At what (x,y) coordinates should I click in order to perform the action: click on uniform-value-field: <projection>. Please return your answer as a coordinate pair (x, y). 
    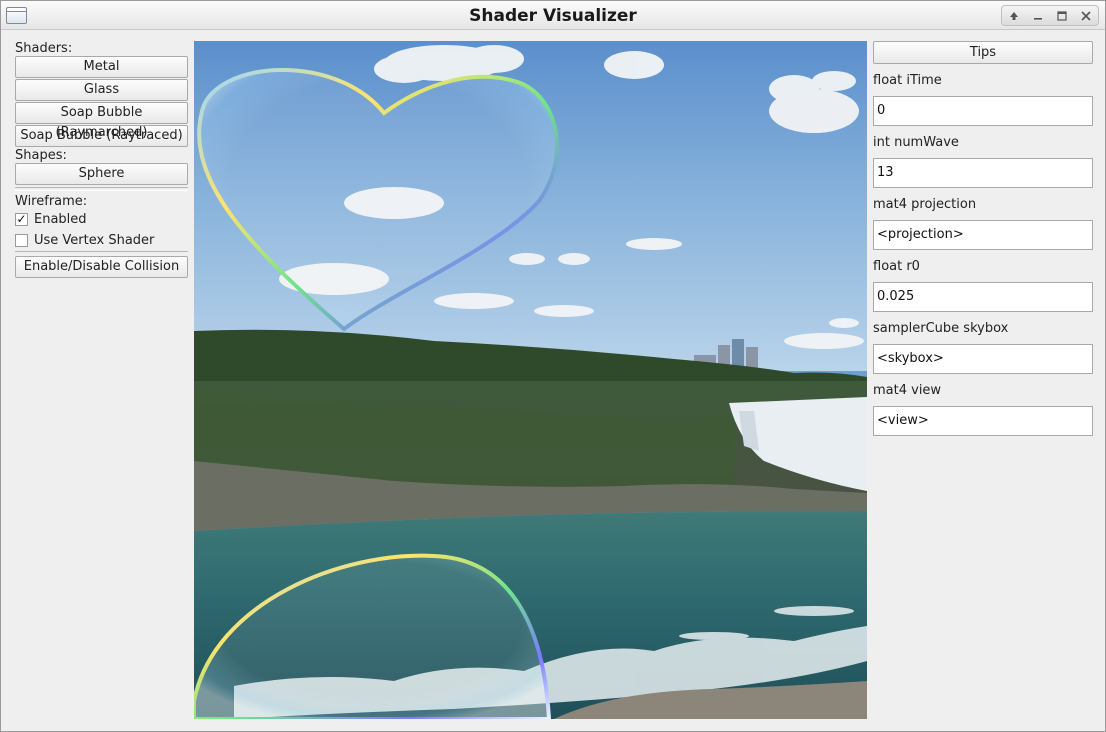
    Looking at the image, I should click on (983, 235).